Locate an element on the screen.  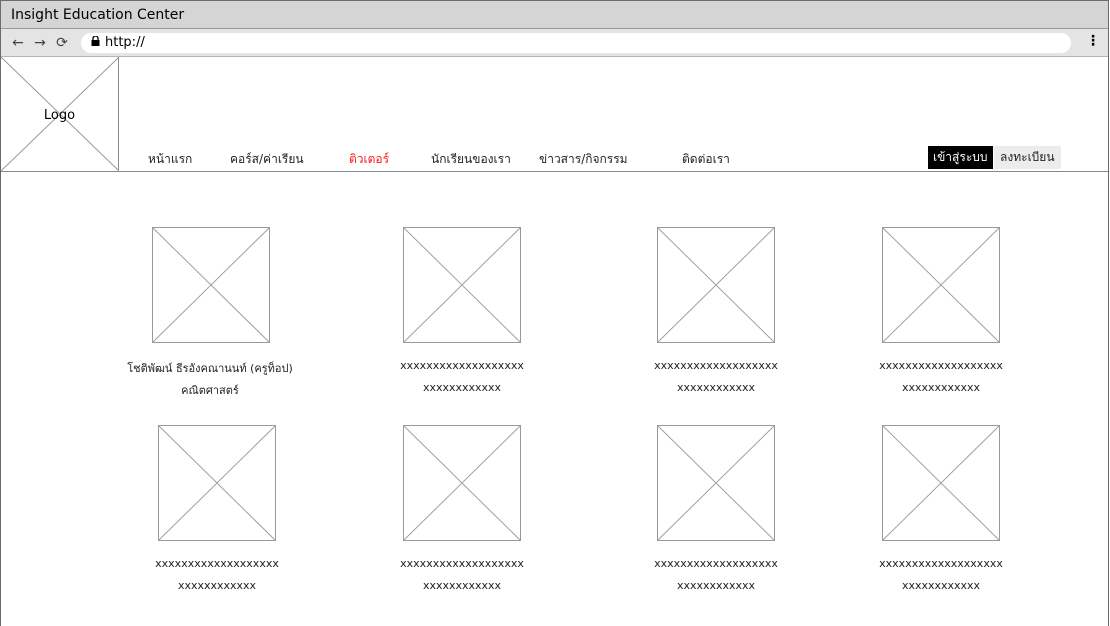
nav-home: หน้าแรก is located at coordinates (170, 159).